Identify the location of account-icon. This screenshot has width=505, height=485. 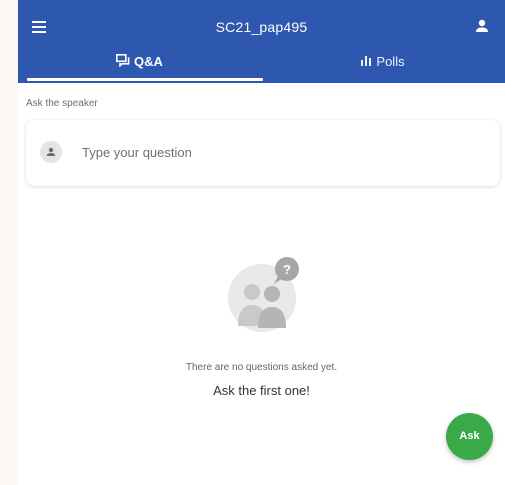
(482, 26).